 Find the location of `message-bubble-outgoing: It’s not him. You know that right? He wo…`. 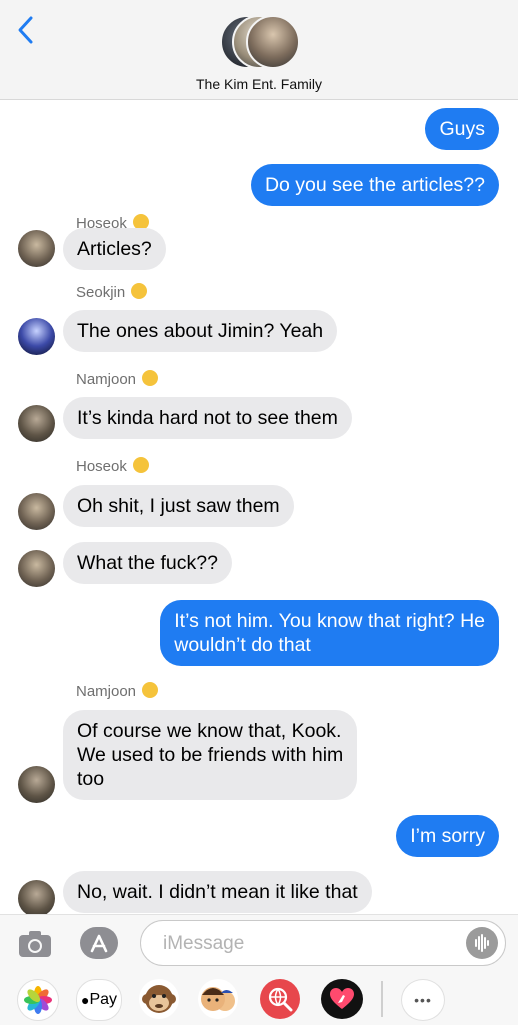

message-bubble-outgoing: It’s not him. You know that right? He wo… is located at coordinates (329, 633).